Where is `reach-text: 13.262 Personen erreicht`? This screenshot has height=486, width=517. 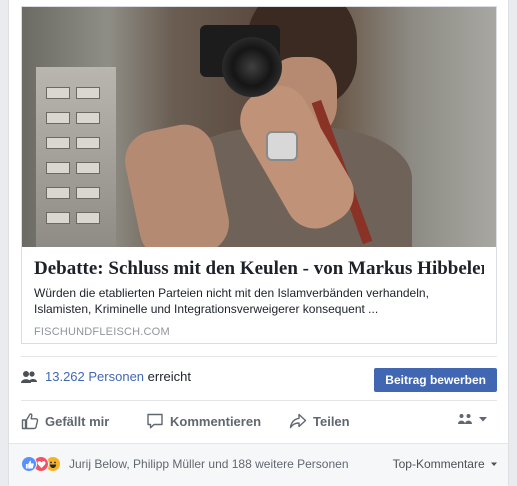
reach-text: 13.262 Personen erreicht is located at coordinates (118, 376).